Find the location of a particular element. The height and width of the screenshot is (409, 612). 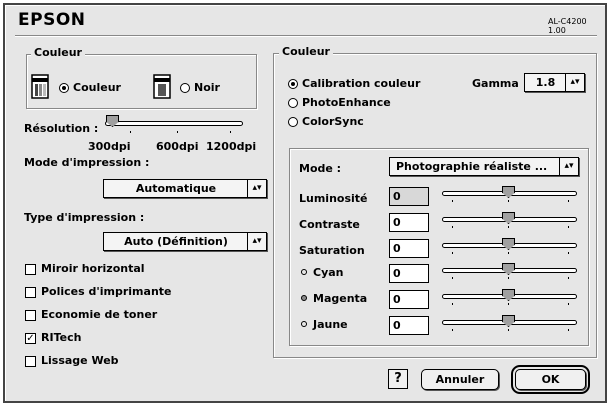

saturation-field: 0 is located at coordinates (409, 248).